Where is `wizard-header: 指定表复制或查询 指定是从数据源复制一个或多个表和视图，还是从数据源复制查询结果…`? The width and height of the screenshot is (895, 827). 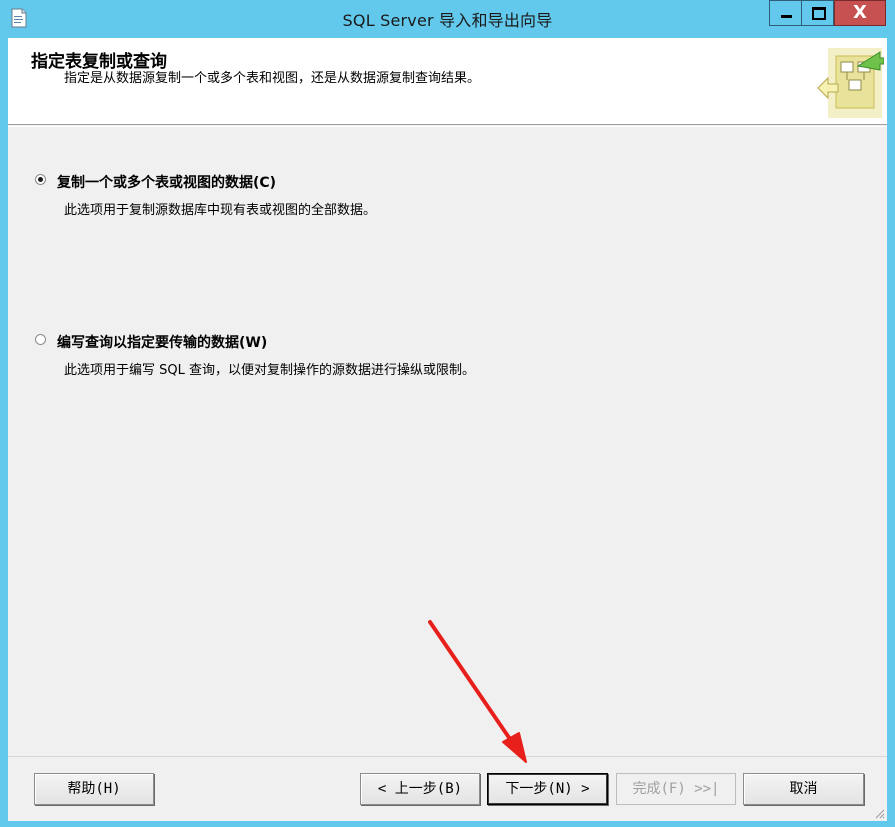 wizard-header: 指定表复制或查询 指定是从数据源复制一个或多个表和视图，还是从数据源复制查询结果… is located at coordinates (447, 82).